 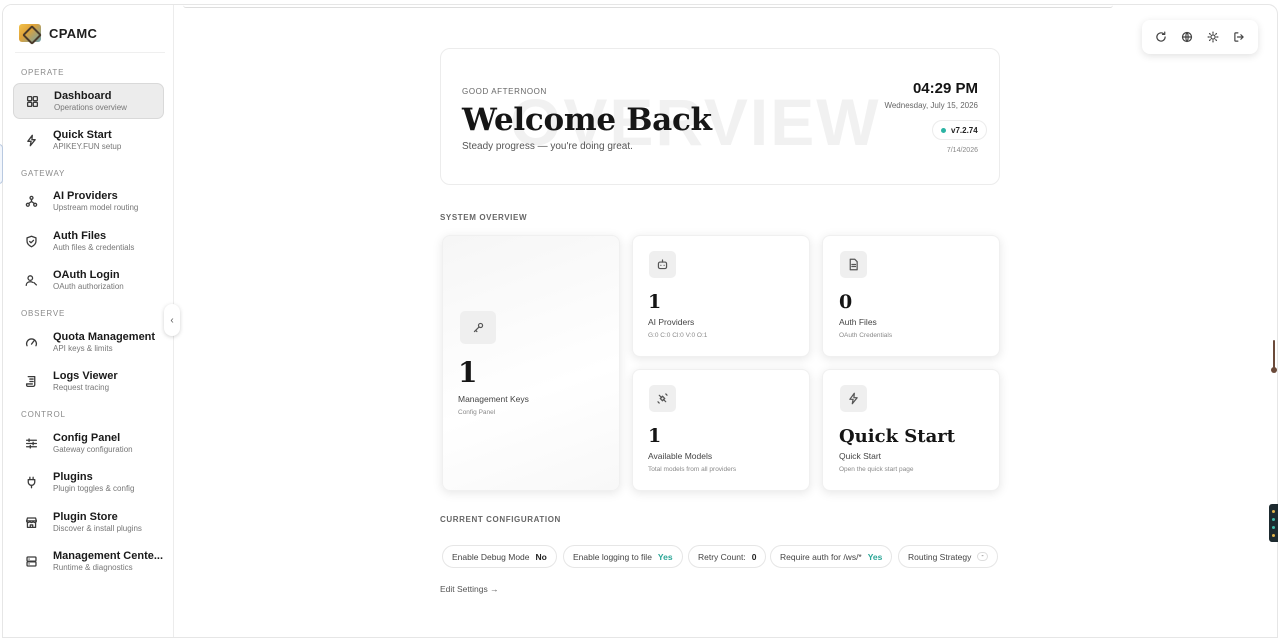 I want to click on config-pill-routing-strategy: Routing Strategy -, so click(x=948, y=556).